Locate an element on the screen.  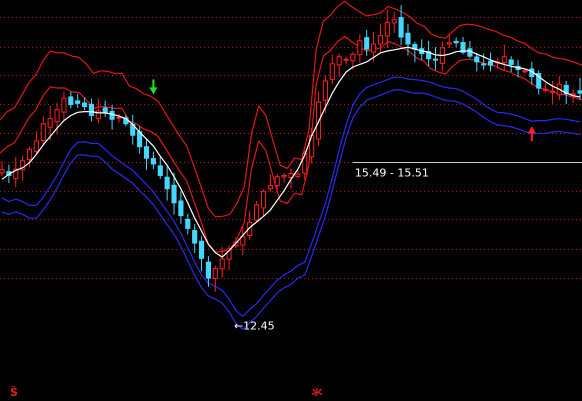
bottom-marker-label-center: 氺 is located at coordinates (317, 392).